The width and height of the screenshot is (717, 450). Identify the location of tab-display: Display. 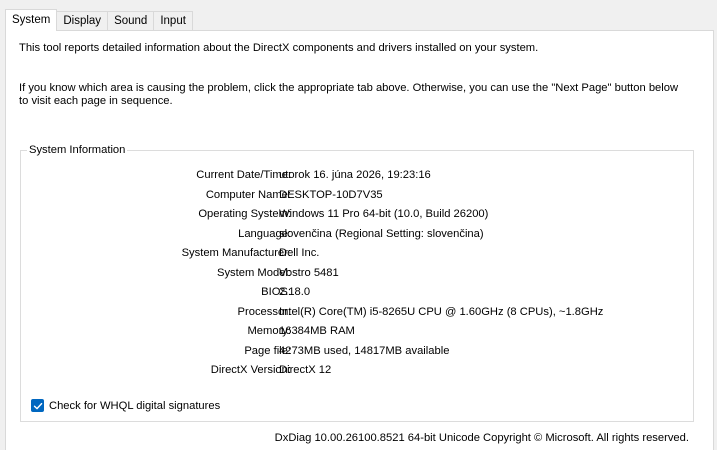
(82, 21).